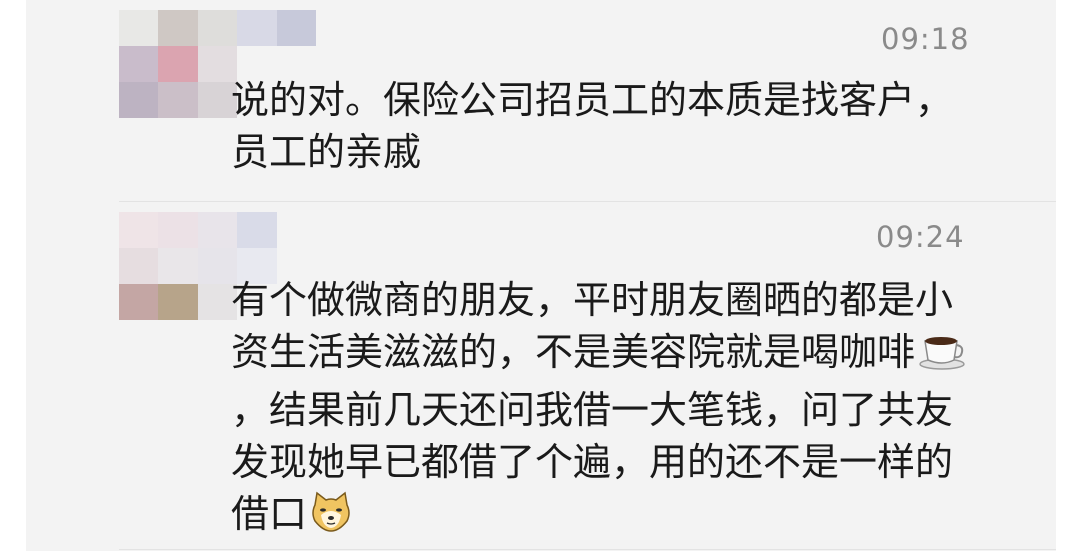 Image resolution: width=1080 pixels, height=551 pixels. I want to click on divider, so click(587, 549).